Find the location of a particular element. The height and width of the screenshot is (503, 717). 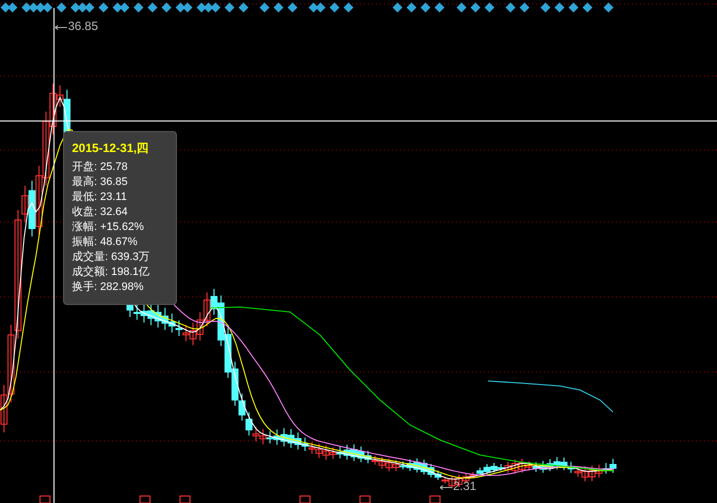

tooltip-row-text: 换手: 282.98% is located at coordinates (108, 287).